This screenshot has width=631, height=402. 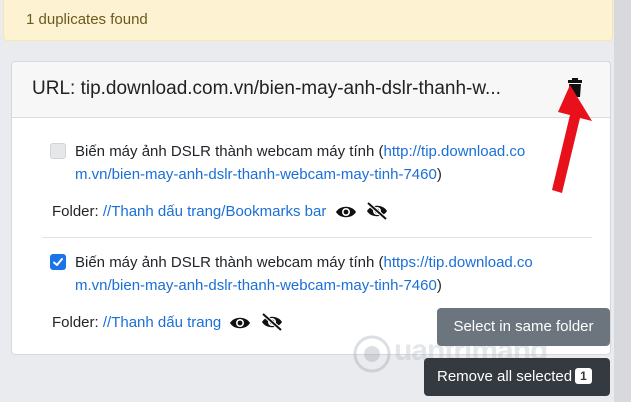 I want to click on remove-all-selected-label: Remove all selected, so click(x=505, y=376).